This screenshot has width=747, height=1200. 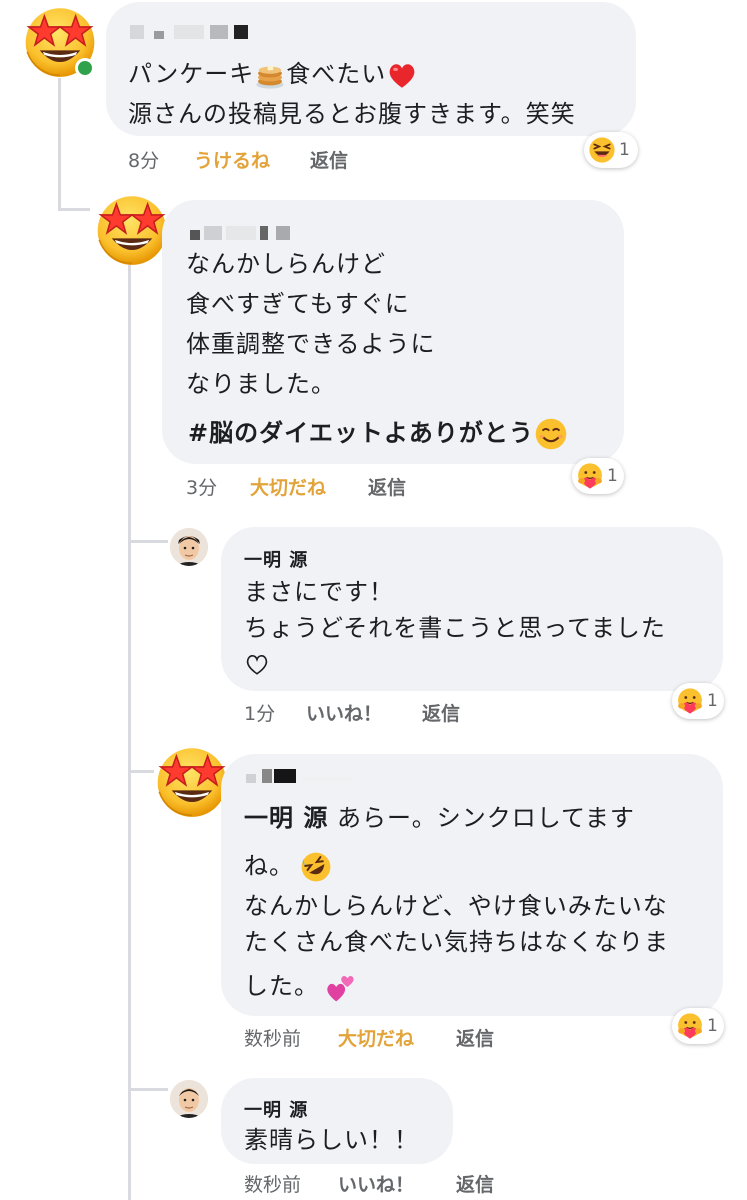 What do you see at coordinates (270, 75) in the screenshot?
I see `pancake-emoji-icon` at bounding box center [270, 75].